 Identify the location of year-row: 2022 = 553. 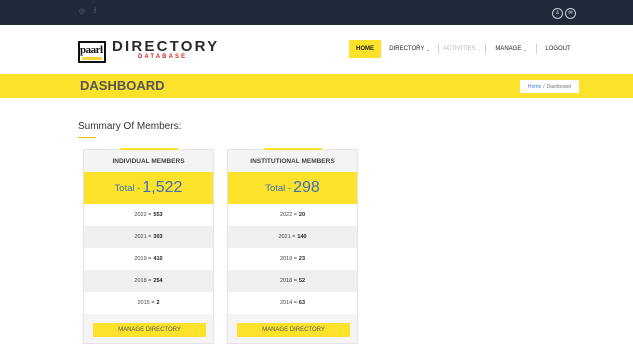
(148, 215).